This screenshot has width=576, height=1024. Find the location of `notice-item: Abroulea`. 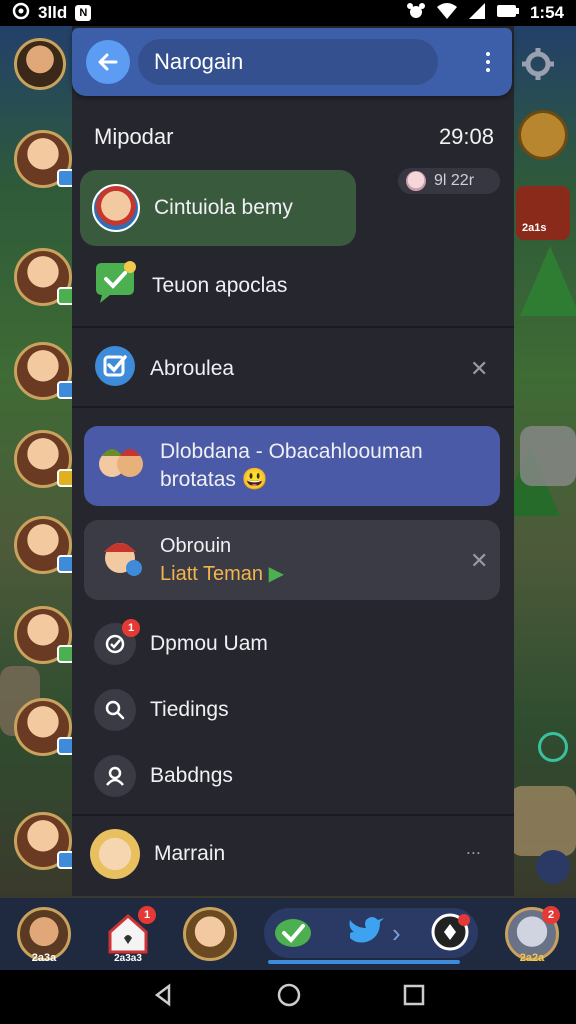

notice-item: Abroulea is located at coordinates (164, 369).